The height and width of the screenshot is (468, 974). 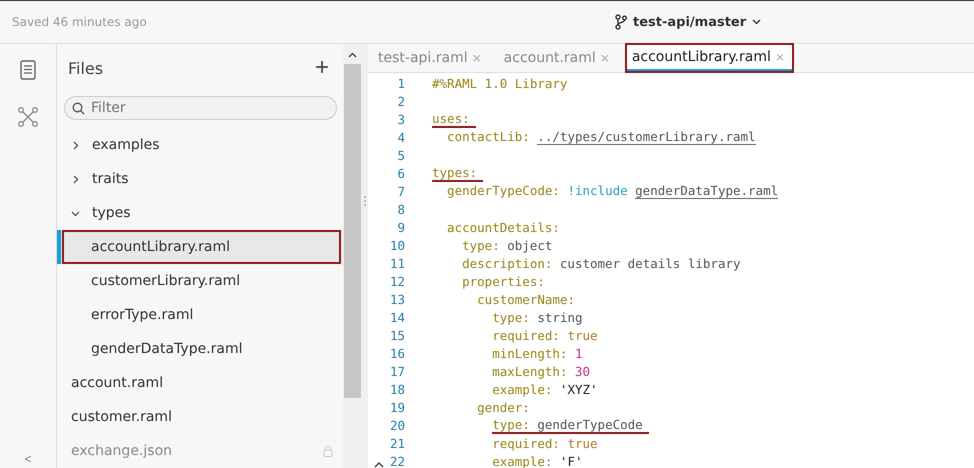 I want to click on collapse-button: <, so click(x=28, y=460).